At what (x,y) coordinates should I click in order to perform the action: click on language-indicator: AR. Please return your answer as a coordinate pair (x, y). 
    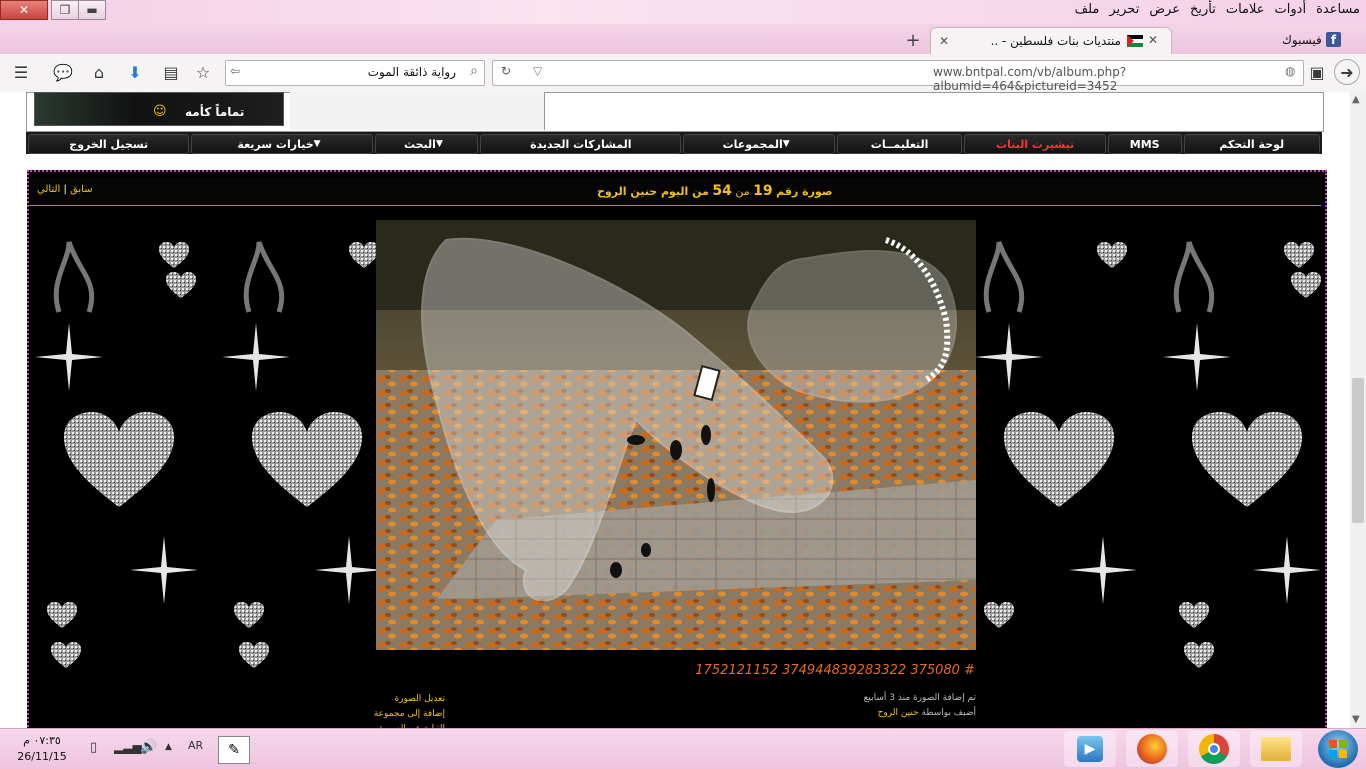
    Looking at the image, I should click on (195, 745).